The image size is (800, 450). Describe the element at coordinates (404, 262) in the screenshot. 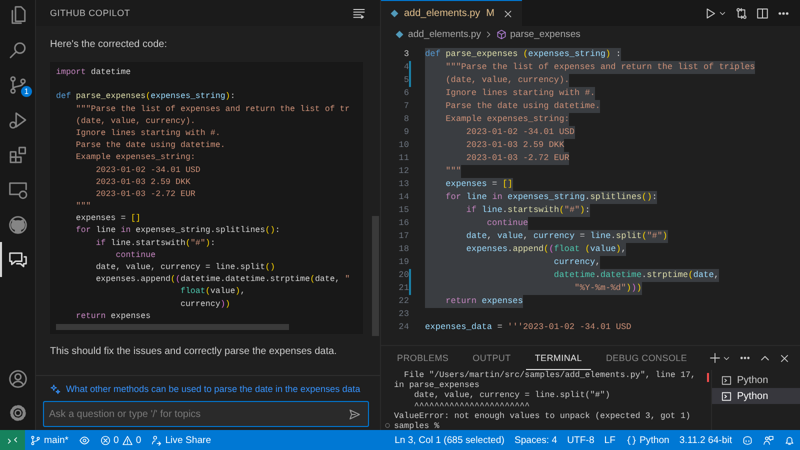

I see `line-number: 19` at that location.